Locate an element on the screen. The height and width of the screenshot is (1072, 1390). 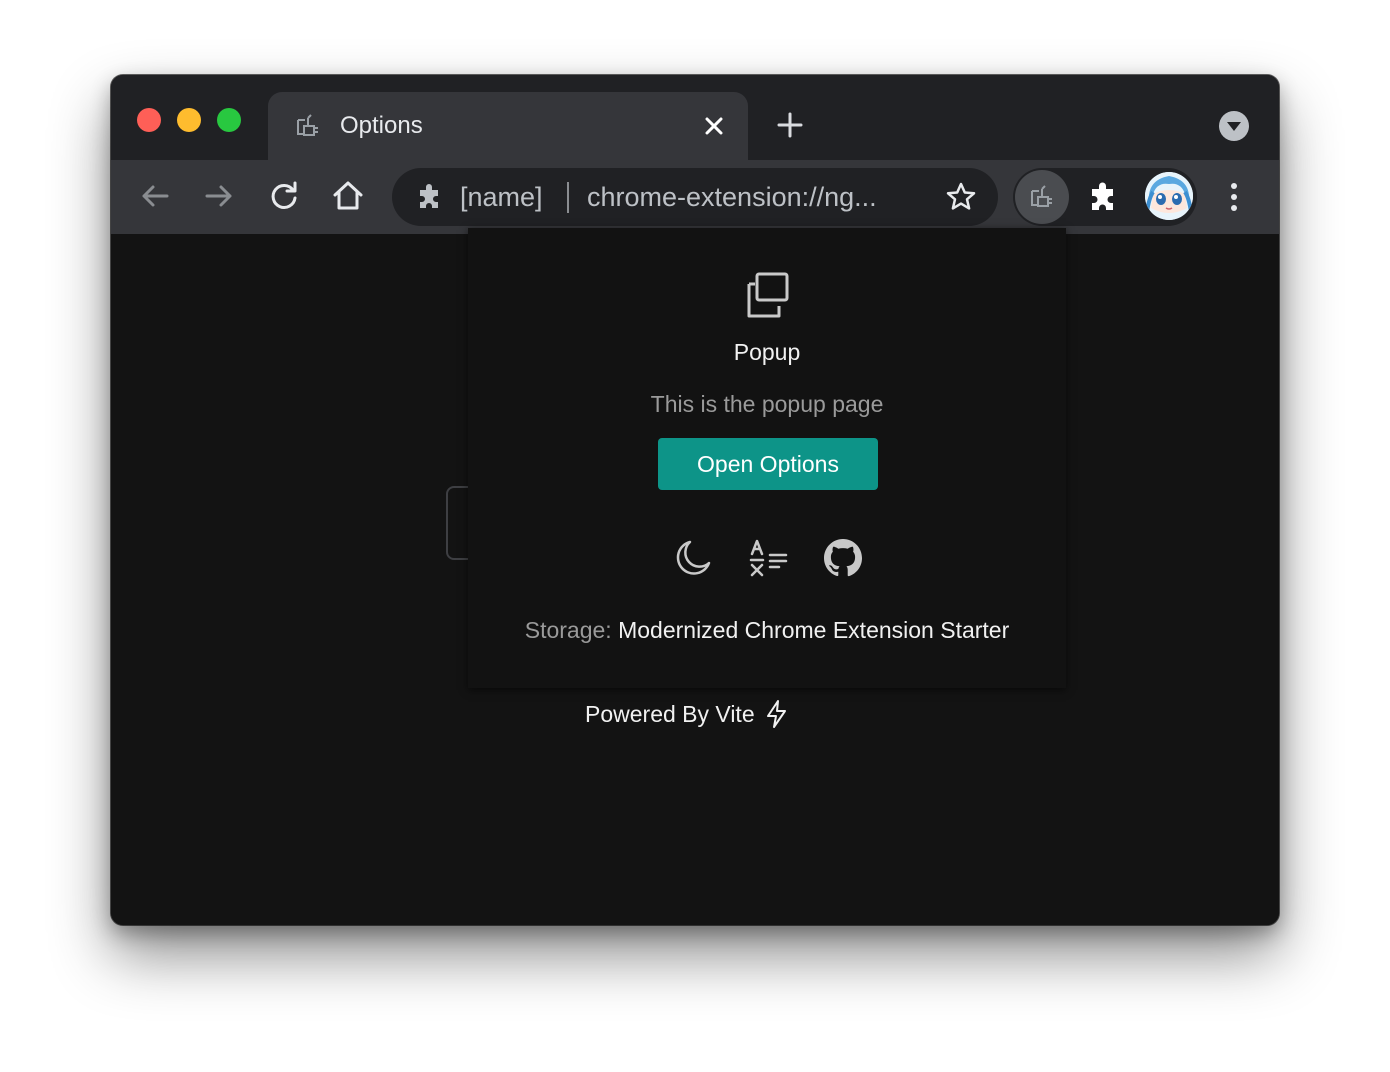
new-tab-icon is located at coordinates (790, 125).